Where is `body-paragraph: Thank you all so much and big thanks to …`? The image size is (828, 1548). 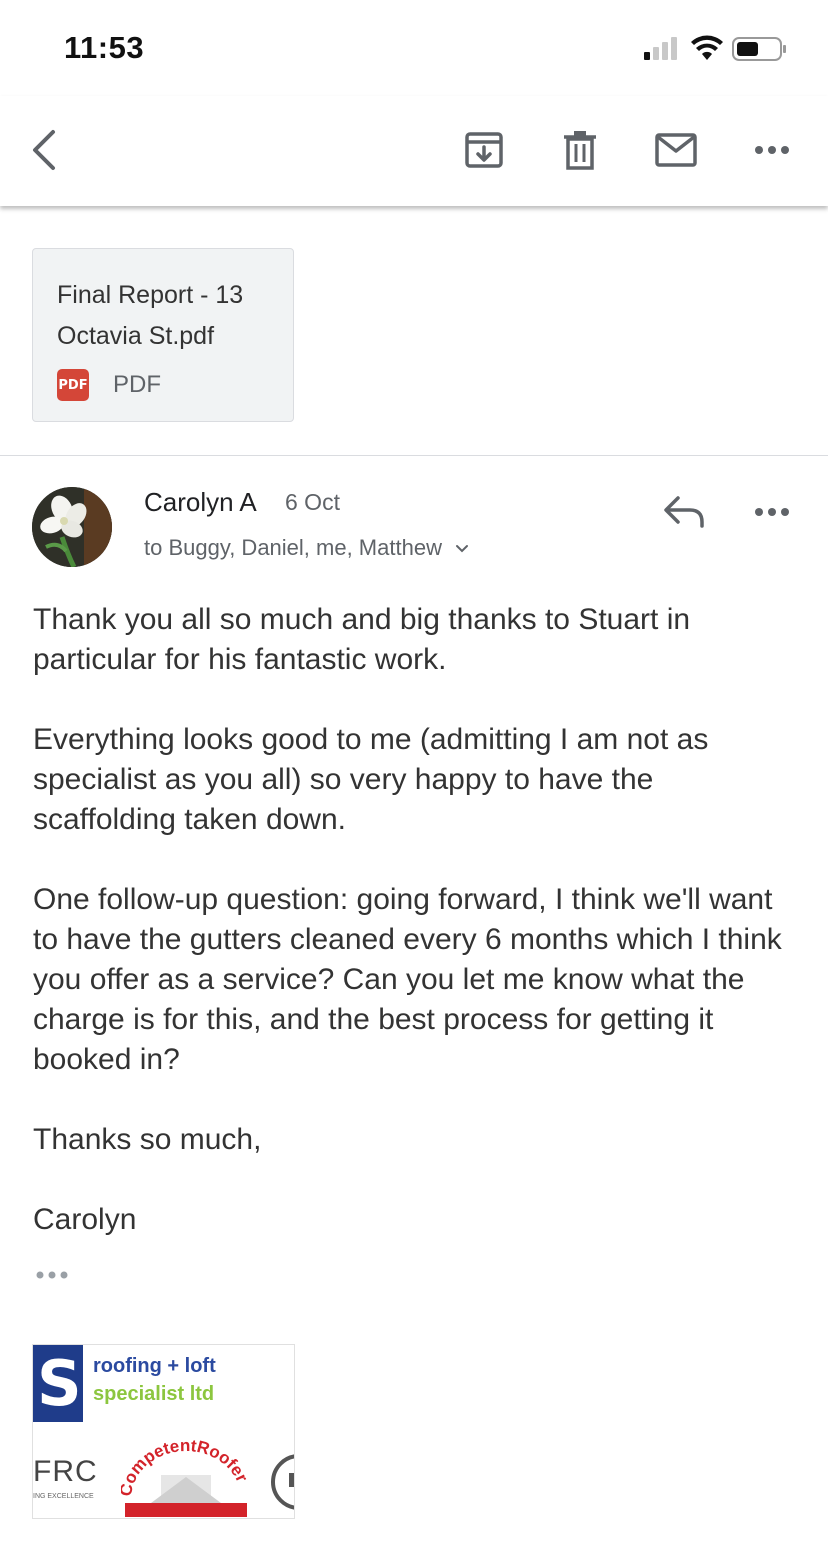 body-paragraph: Thank you all so much and big thanks to … is located at coordinates (362, 639).